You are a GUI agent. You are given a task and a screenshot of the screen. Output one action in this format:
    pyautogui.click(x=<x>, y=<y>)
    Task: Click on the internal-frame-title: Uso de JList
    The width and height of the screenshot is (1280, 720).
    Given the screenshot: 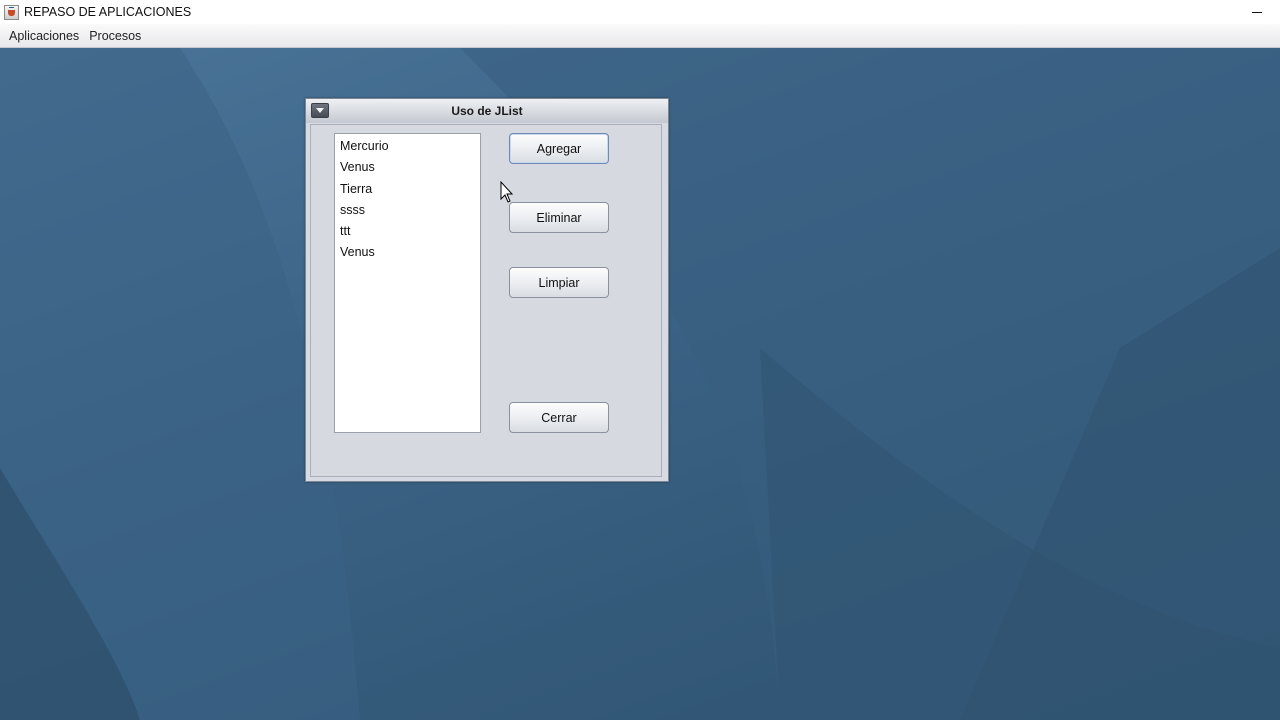 What is the action you would take?
    pyautogui.click(x=487, y=111)
    